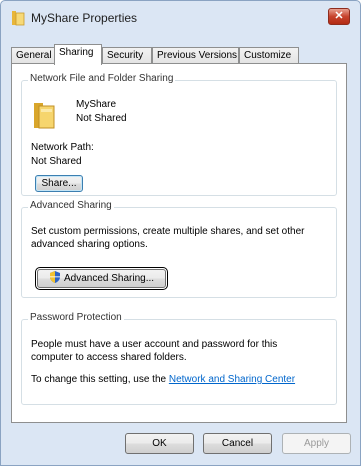 The image size is (361, 466). Describe the element at coordinates (159, 443) in the screenshot. I see `ok-button: OK` at that location.